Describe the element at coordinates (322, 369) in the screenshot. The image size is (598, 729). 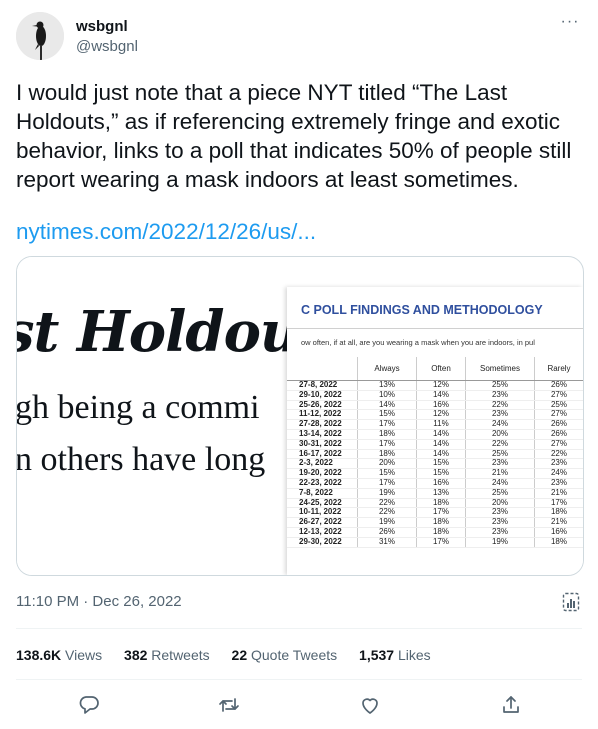
I see `poll-column-header` at that location.